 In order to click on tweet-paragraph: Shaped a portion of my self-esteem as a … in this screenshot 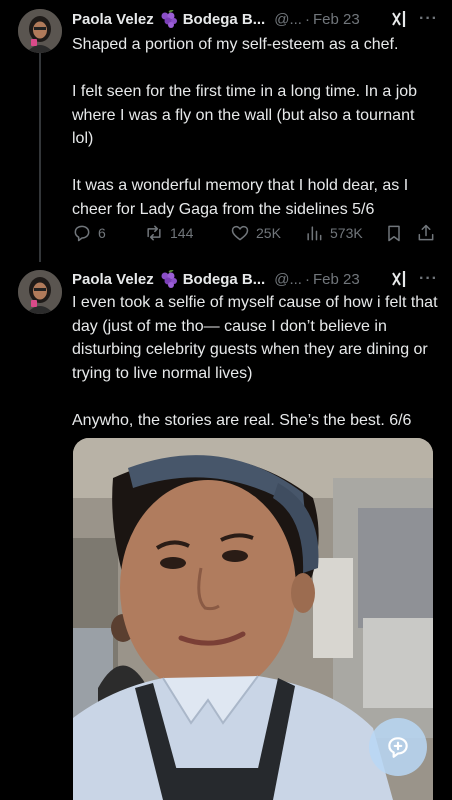, I will do `click(235, 44)`.